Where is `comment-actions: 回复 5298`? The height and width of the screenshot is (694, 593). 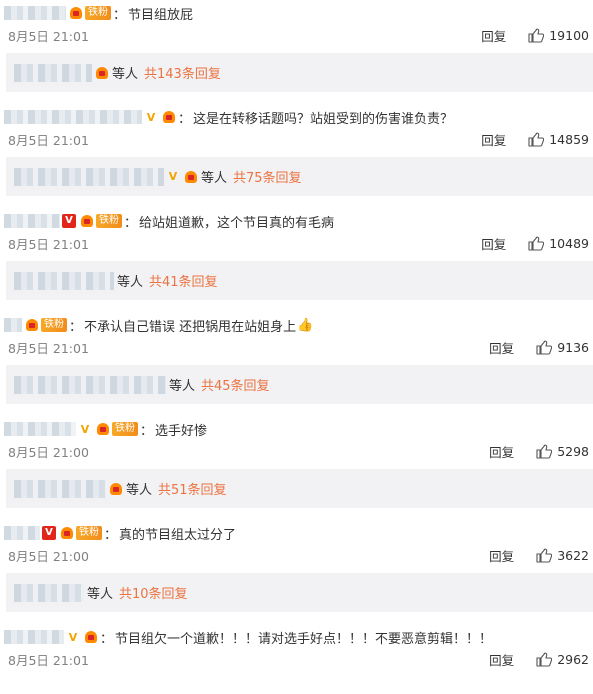
comment-actions: 回复 5298 is located at coordinates (539, 451).